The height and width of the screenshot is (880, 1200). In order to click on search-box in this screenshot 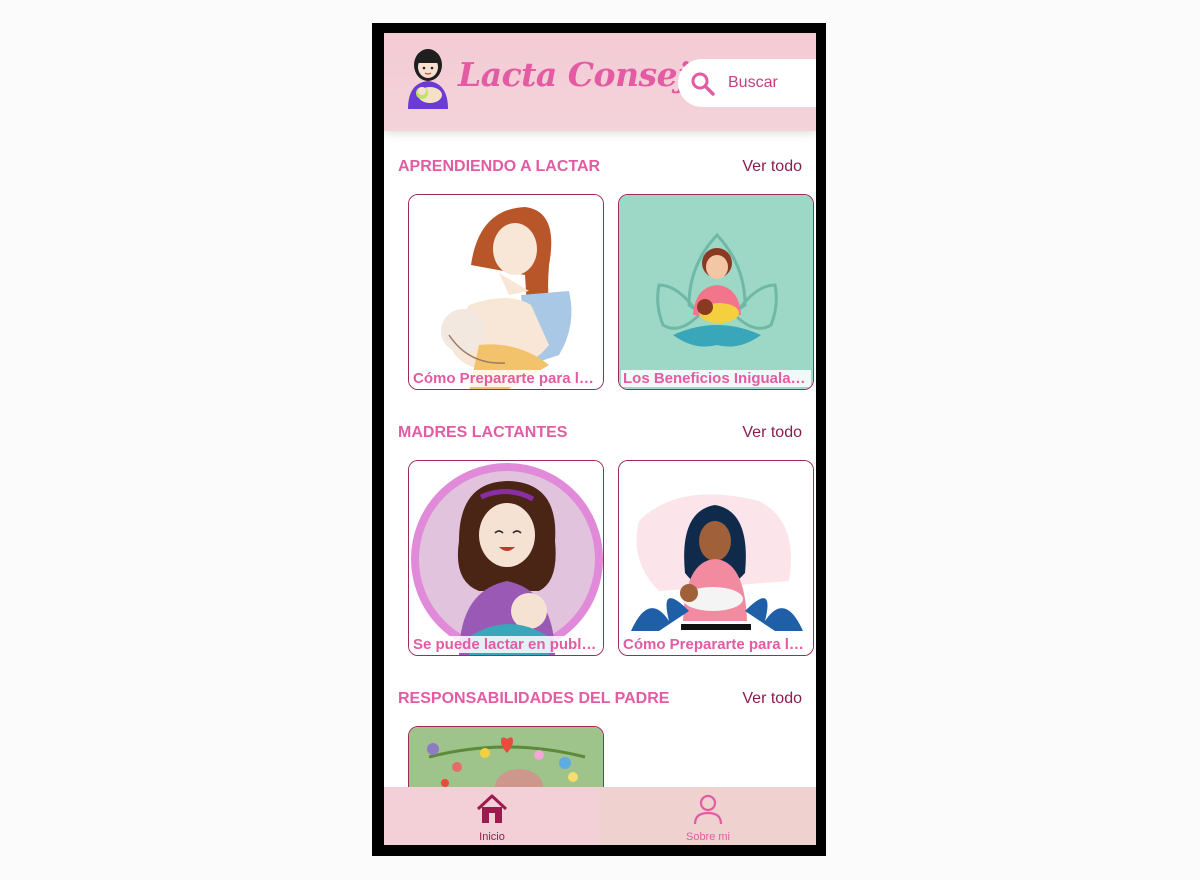, I will do `click(747, 83)`.